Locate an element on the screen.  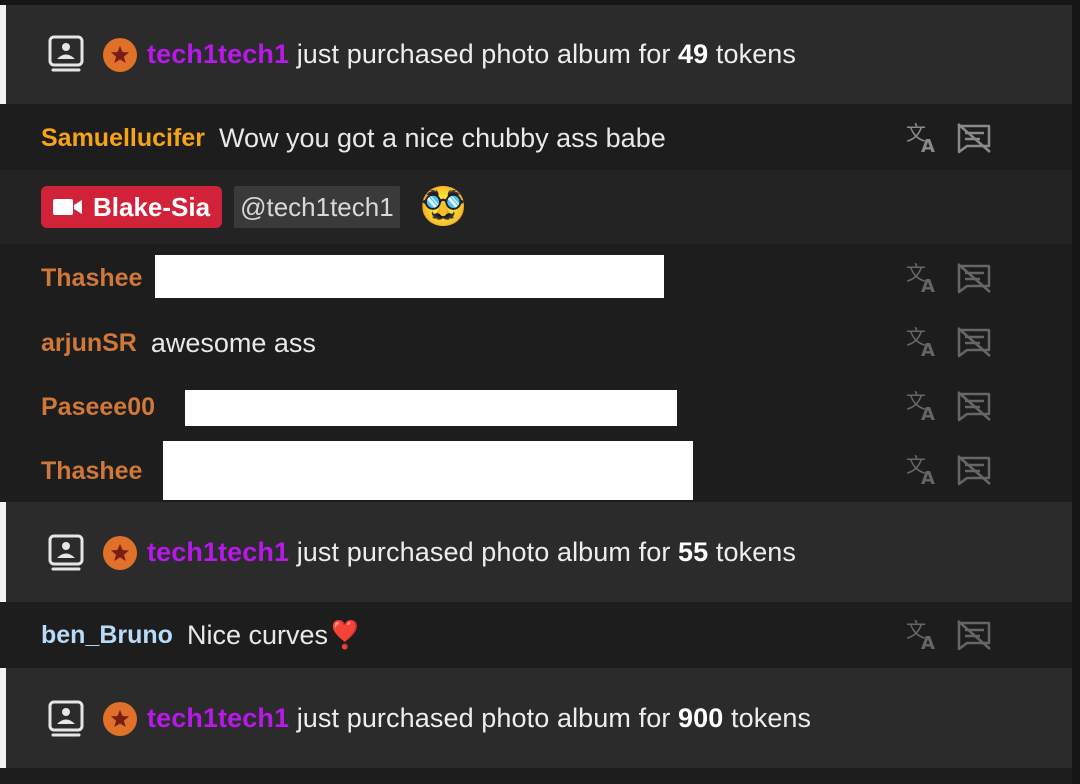
purchase-amount: 55 is located at coordinates (693, 552).